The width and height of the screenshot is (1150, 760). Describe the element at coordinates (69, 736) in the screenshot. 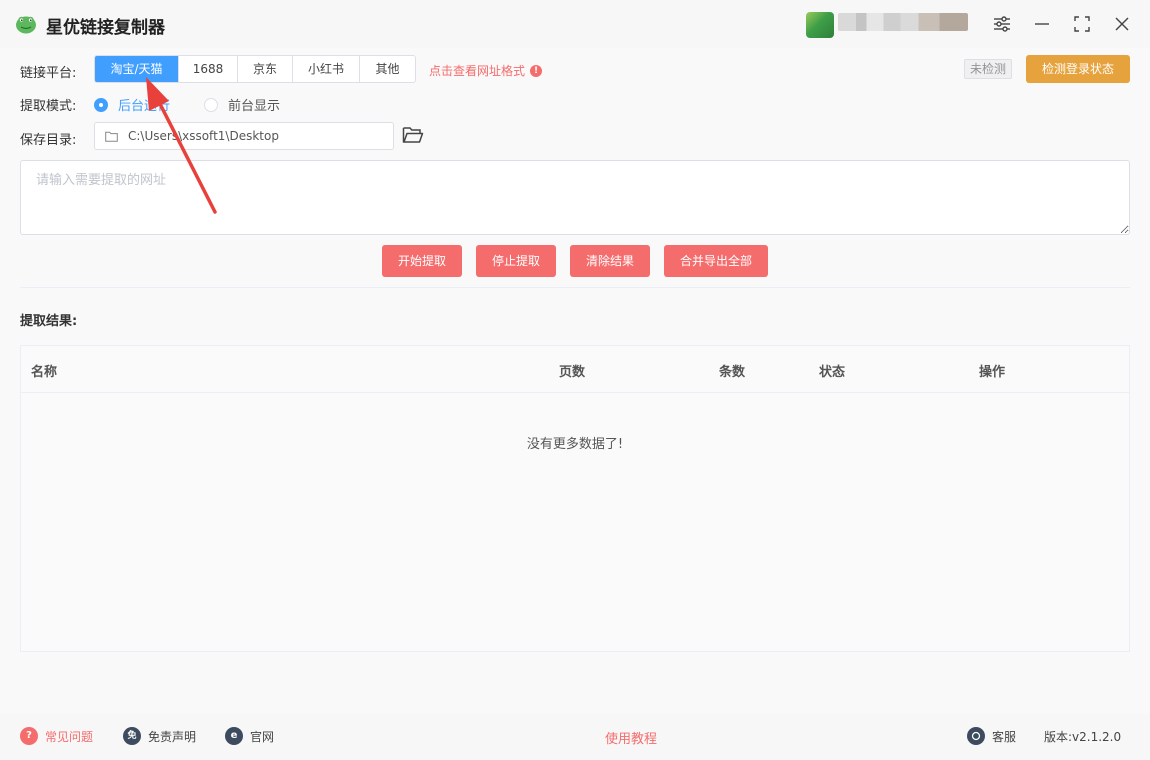

I see `faq-label: 常见问题` at that location.